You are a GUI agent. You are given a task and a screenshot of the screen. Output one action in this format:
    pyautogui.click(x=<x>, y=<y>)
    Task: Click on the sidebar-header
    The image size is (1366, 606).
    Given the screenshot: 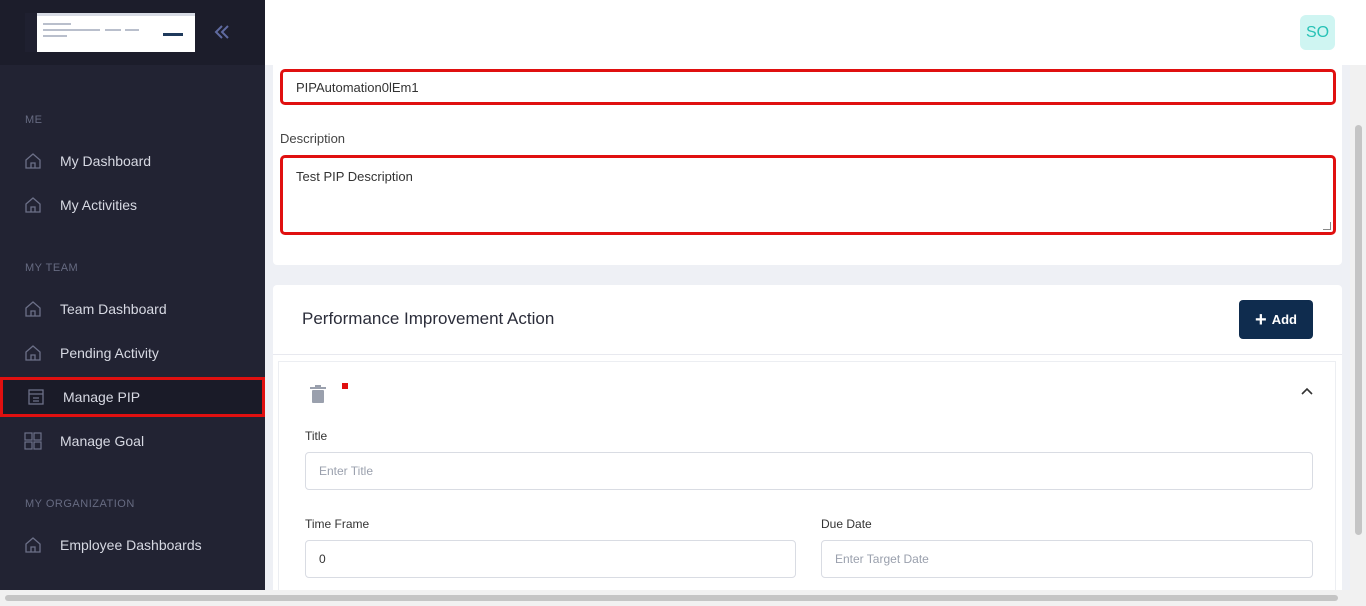 What is the action you would take?
    pyautogui.click(x=132, y=32)
    